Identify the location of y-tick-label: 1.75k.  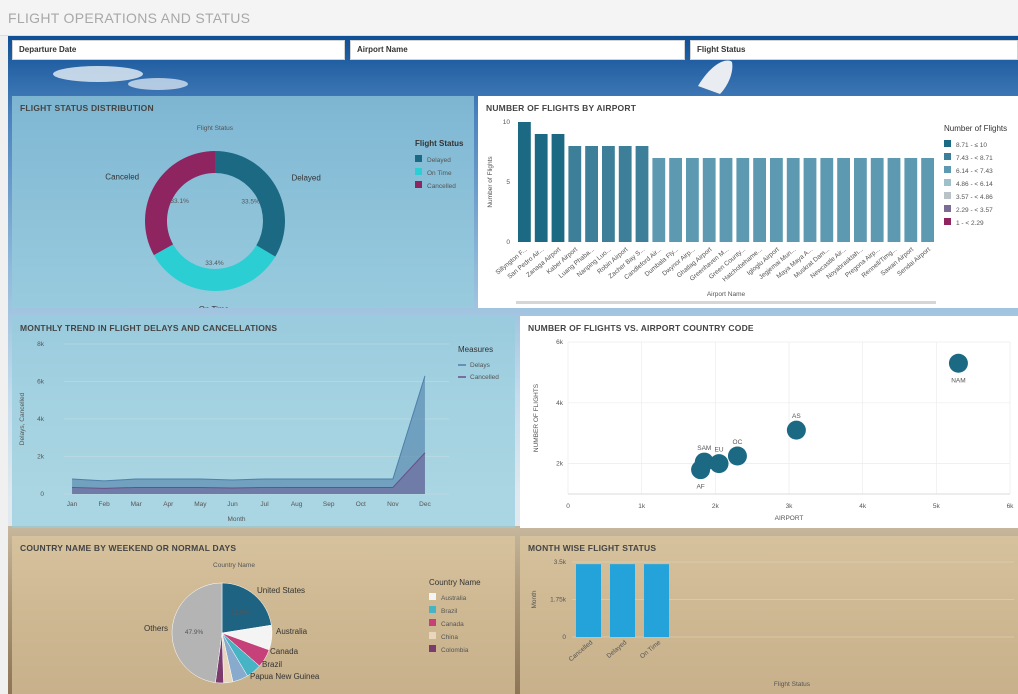
(558, 600).